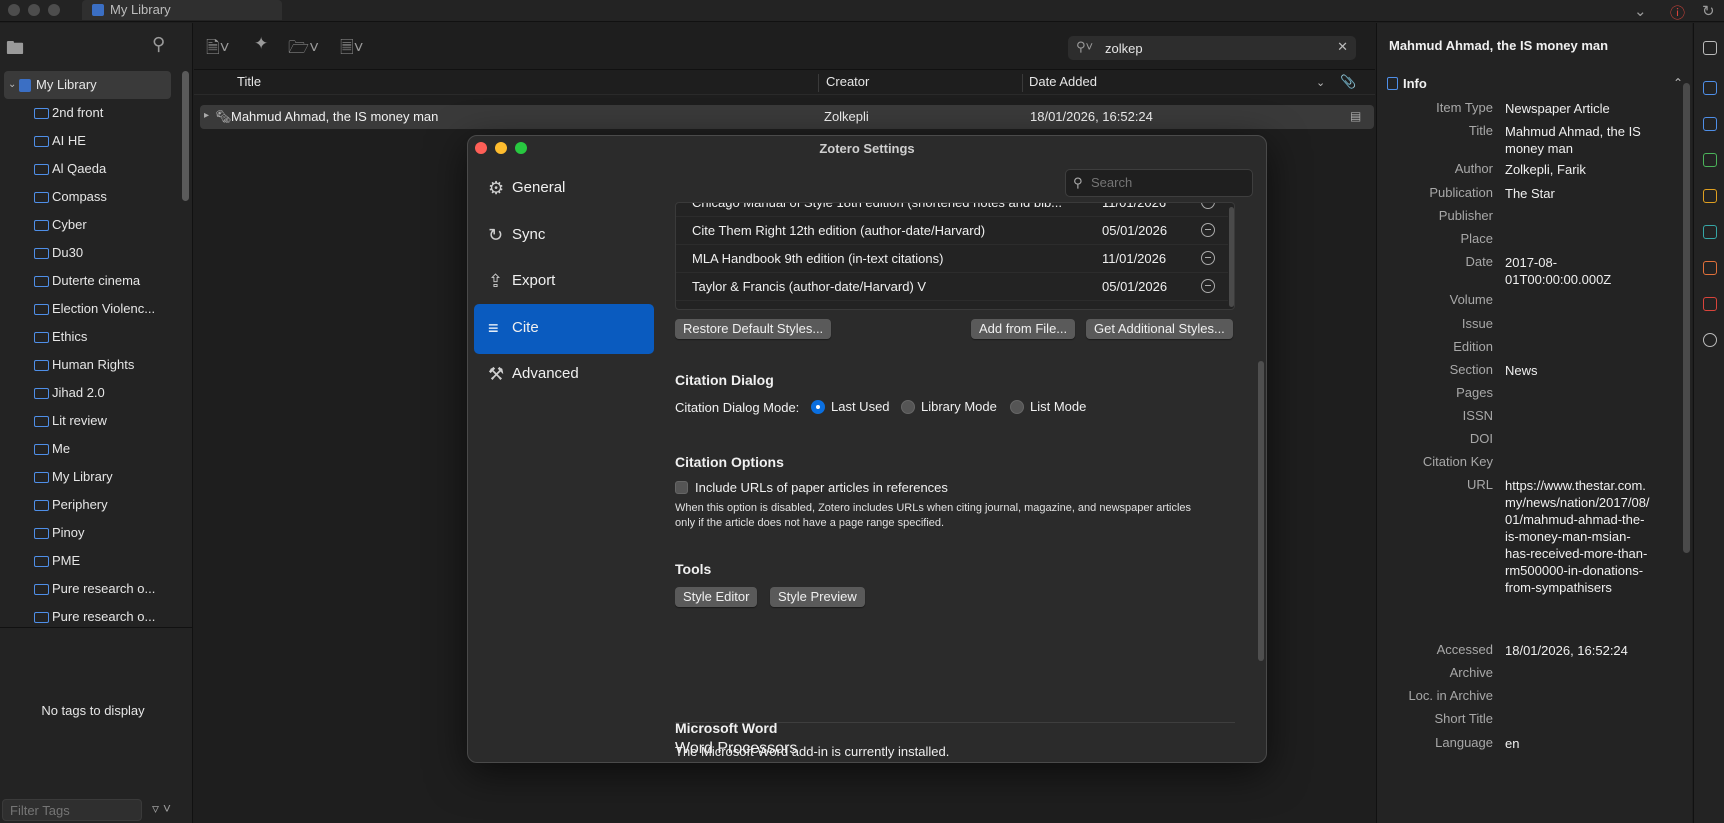  I want to click on radio-library-mode-label: Library Mode, so click(959, 406).